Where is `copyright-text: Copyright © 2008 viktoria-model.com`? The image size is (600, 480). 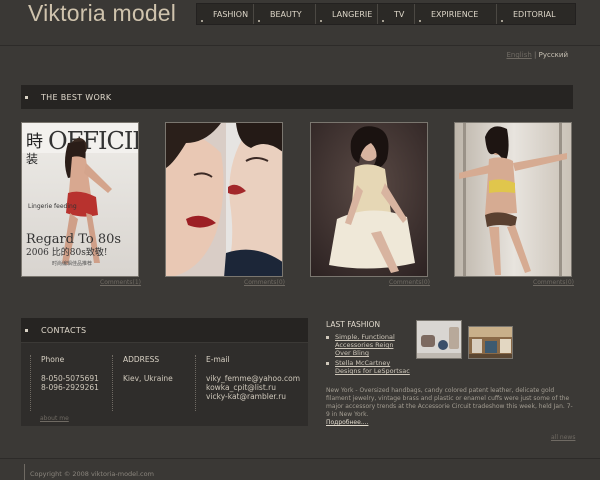
copyright-text: Copyright © 2008 viktoria-model.com is located at coordinates (92, 474).